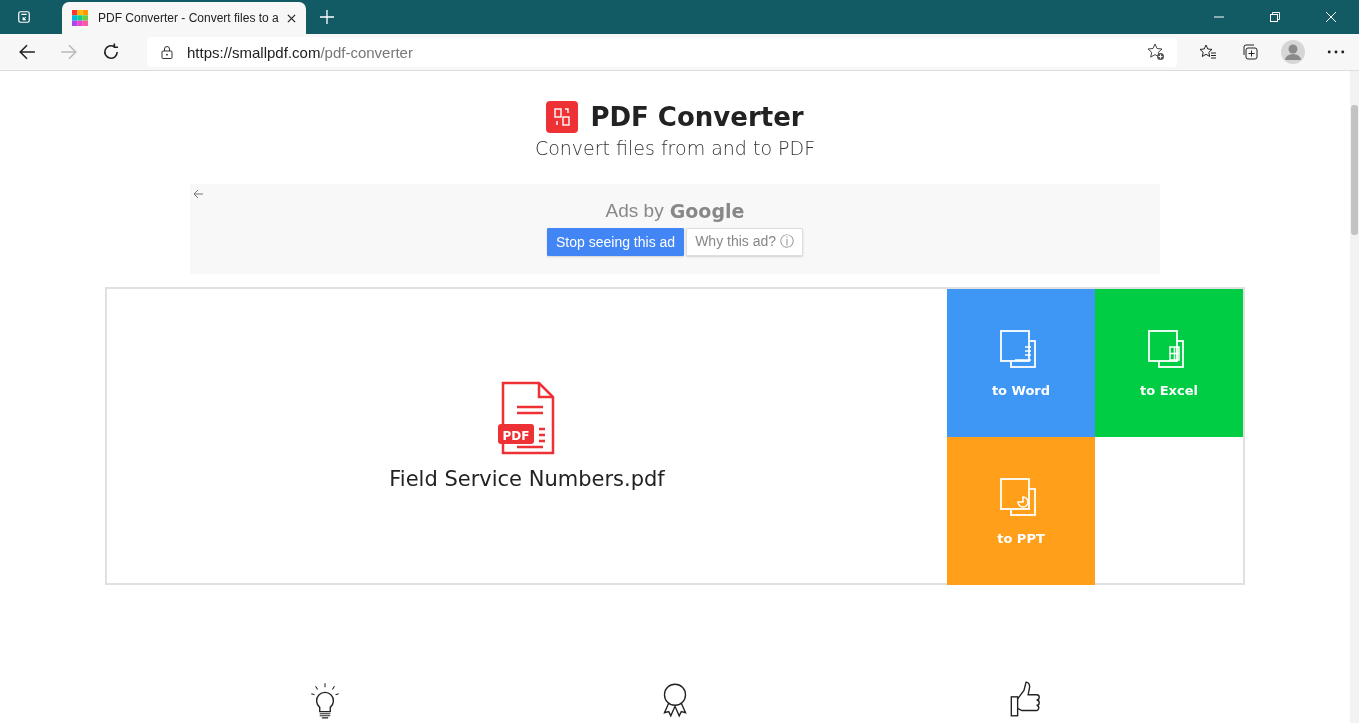 The width and height of the screenshot is (1359, 723). Describe the element at coordinates (744, 242) in the screenshot. I see `why-ad-button: Why this ad? ⓘ` at that location.